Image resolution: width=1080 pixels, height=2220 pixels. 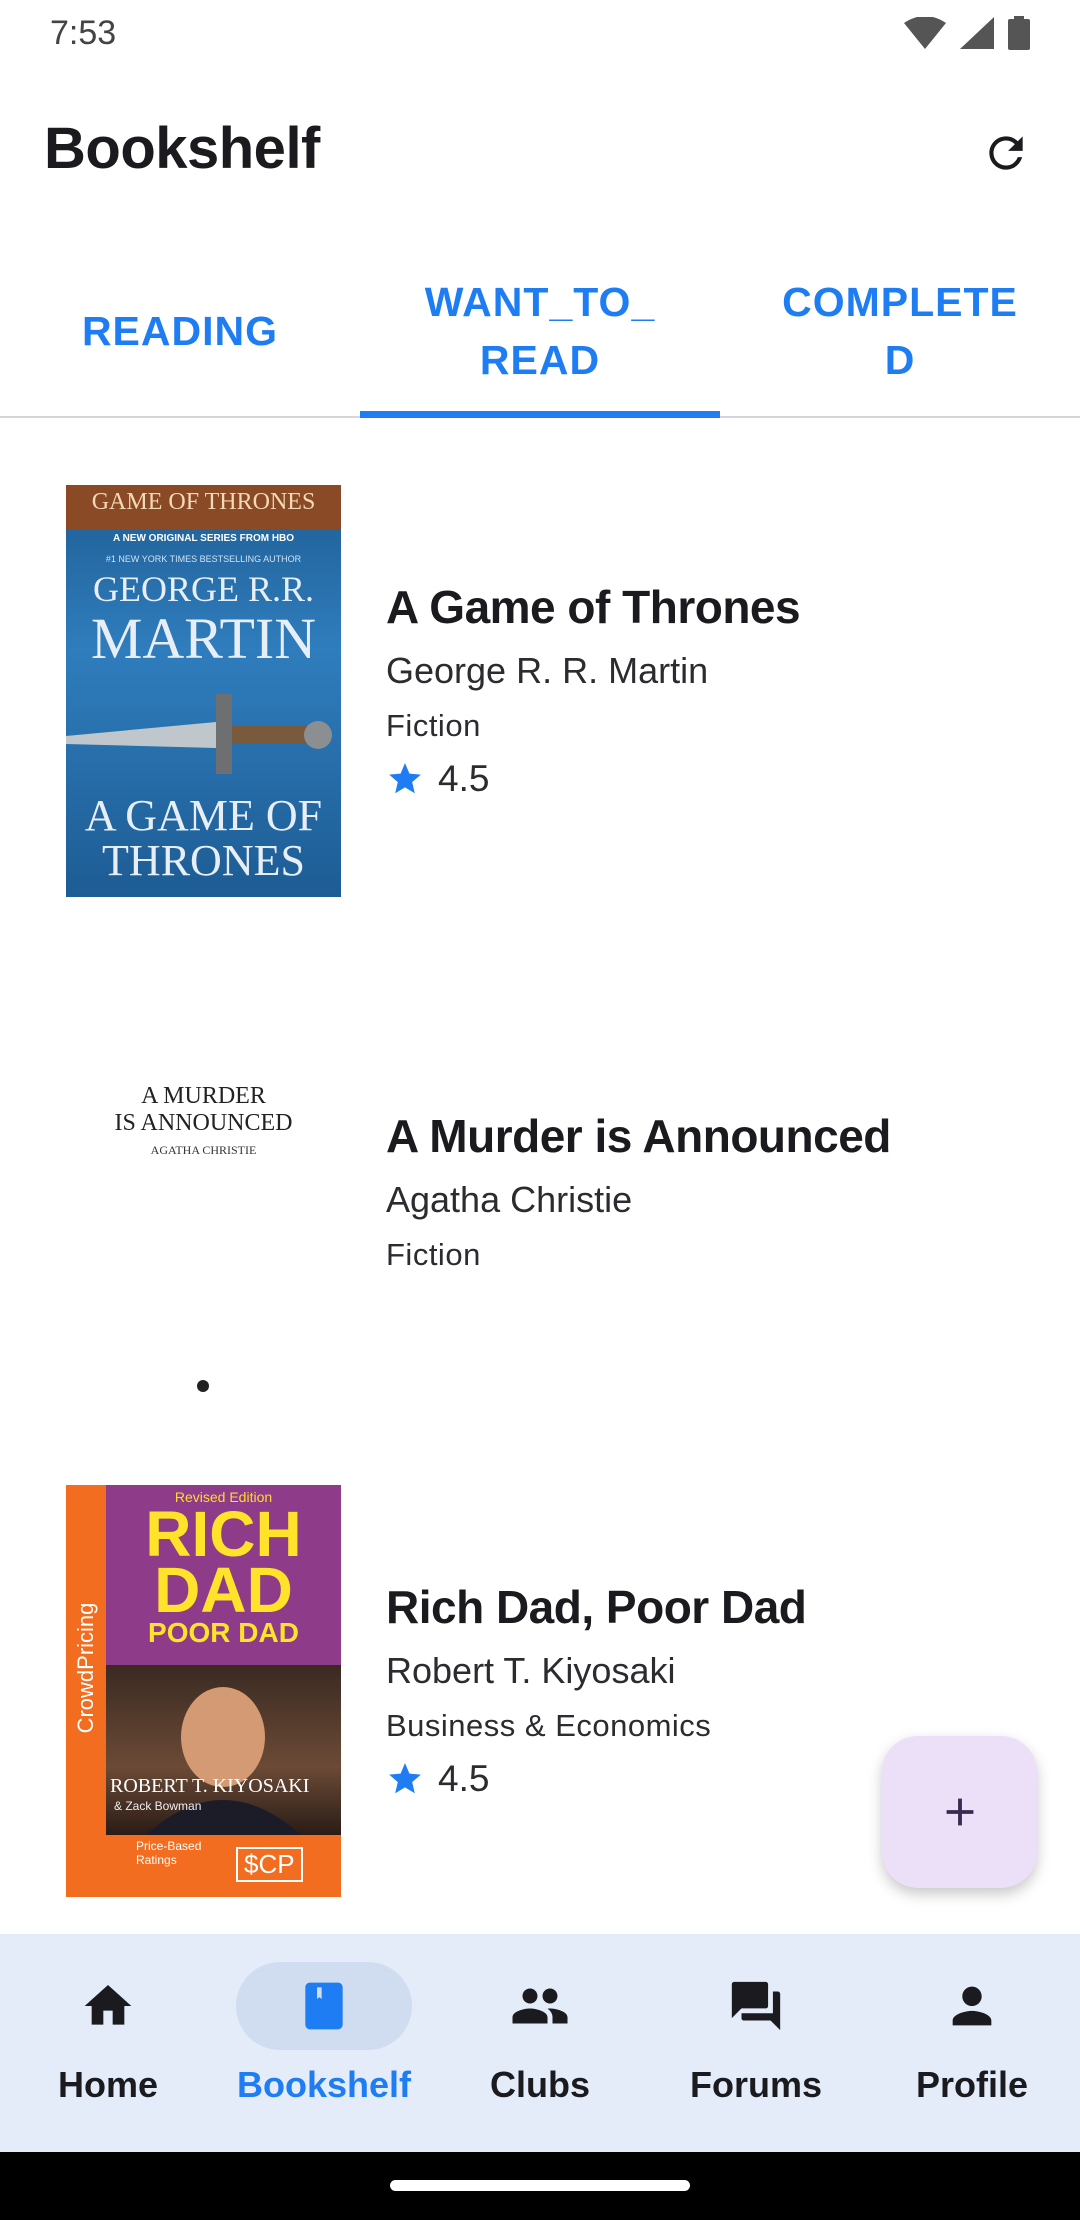 What do you see at coordinates (210, 1786) in the screenshot?
I see `cover-author-name: ROBERT T. KIYOSAKI` at bounding box center [210, 1786].